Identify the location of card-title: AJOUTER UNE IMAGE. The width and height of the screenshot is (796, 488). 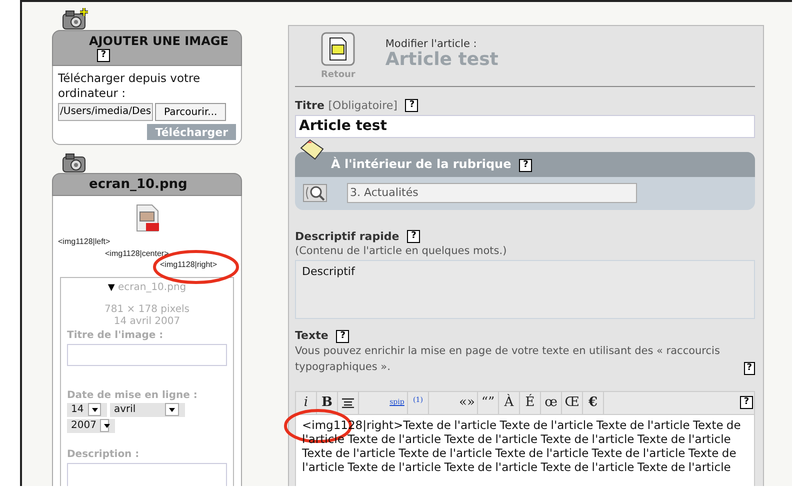
(158, 41).